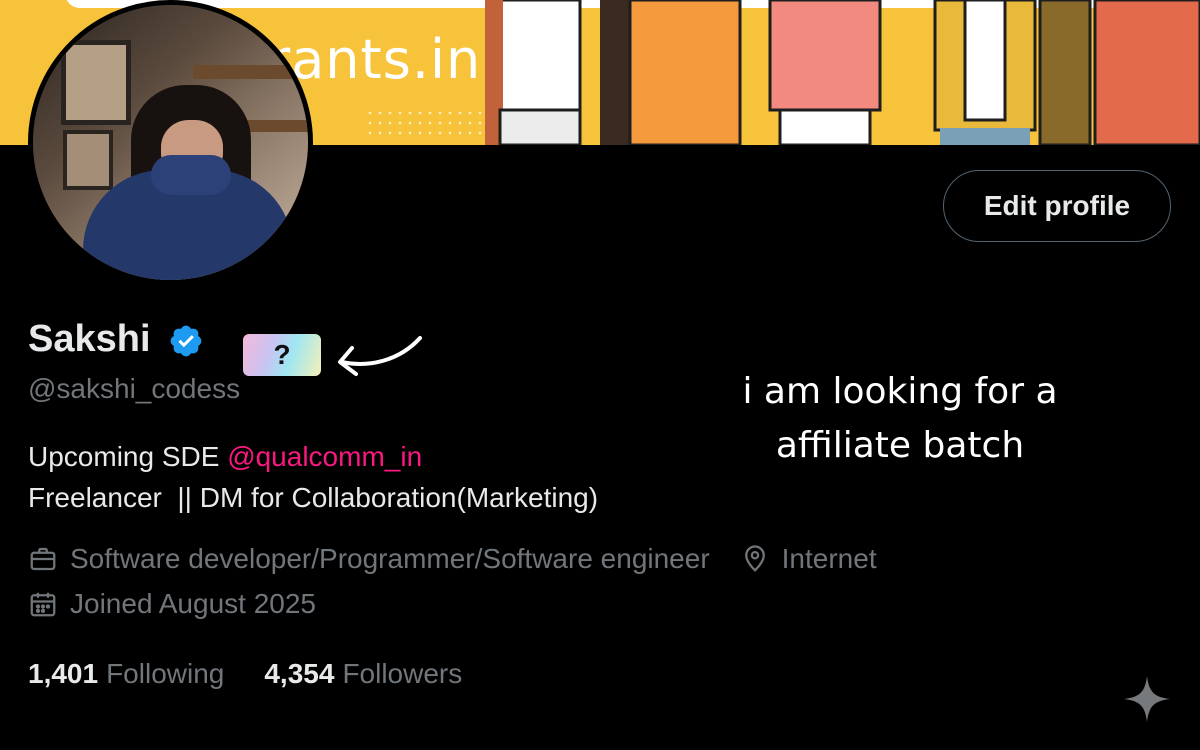 The width and height of the screenshot is (1200, 750). I want to click on verified-icon, so click(186, 341).